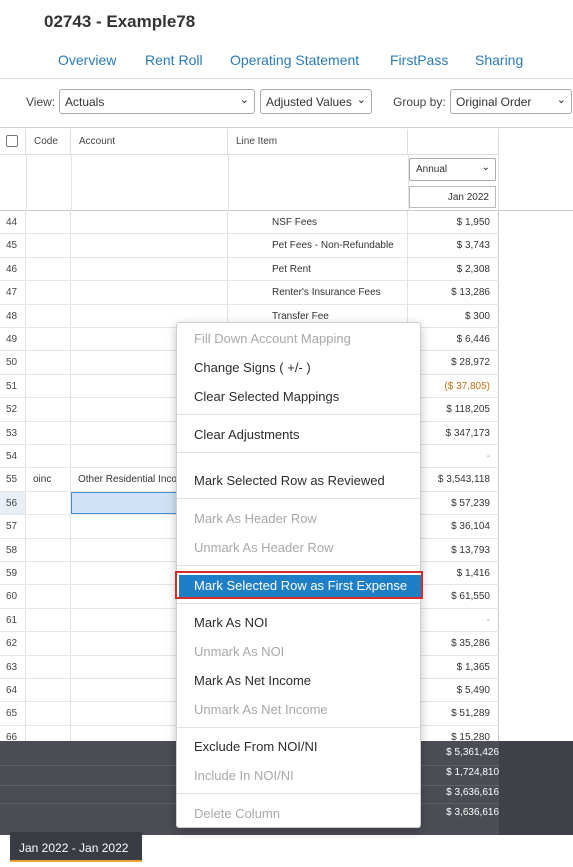 The width and height of the screenshot is (573, 867). Describe the element at coordinates (298, 369) in the screenshot. I see `menu-item-change-signs: Change Signs ( +/- )` at that location.